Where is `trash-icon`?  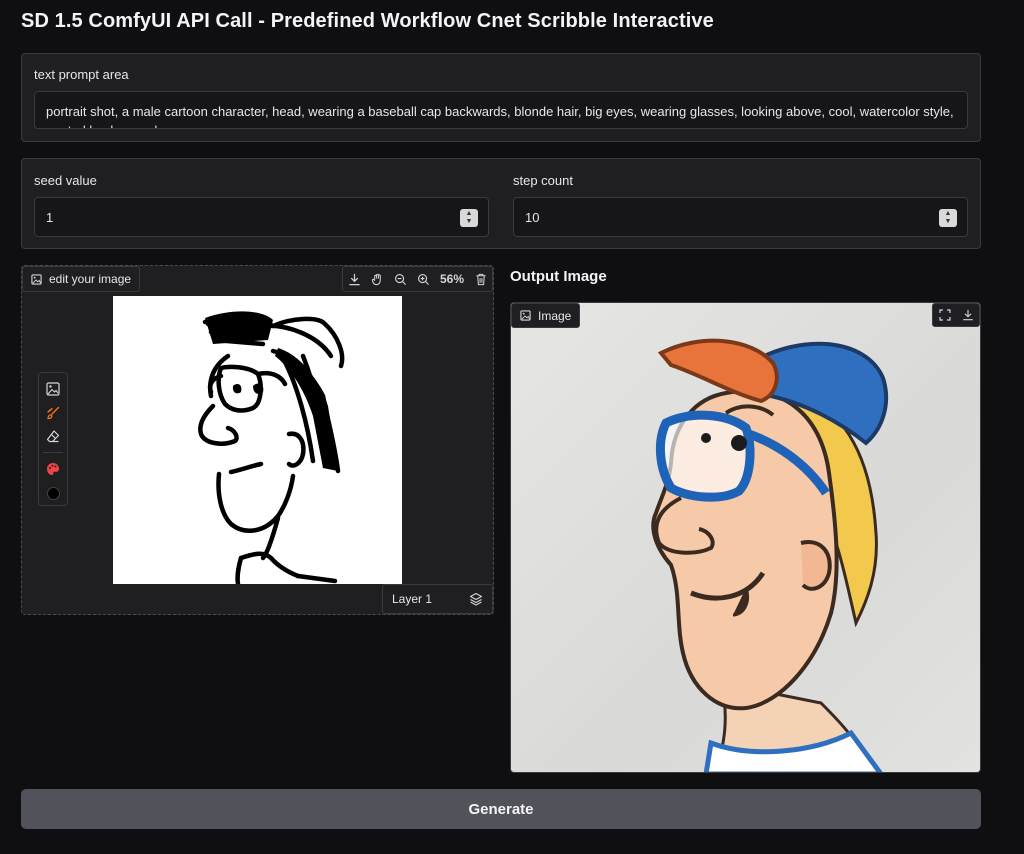 trash-icon is located at coordinates (480, 279).